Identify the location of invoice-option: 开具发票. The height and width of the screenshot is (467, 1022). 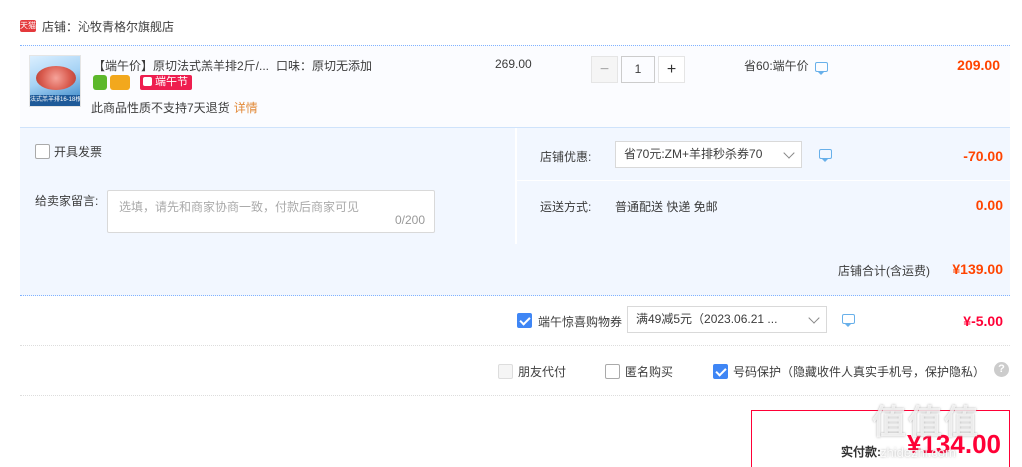
(68, 151).